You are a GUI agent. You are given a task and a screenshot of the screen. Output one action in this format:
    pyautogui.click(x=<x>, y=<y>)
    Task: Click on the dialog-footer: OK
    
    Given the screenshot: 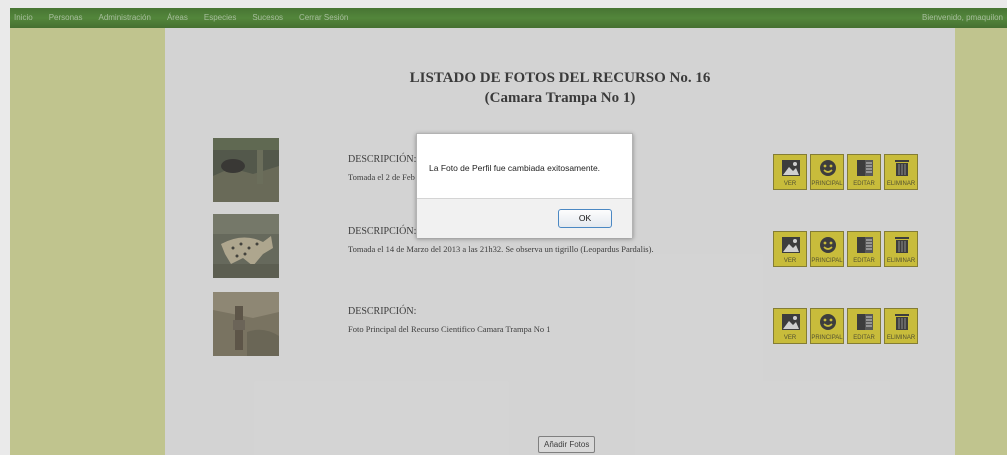 What is the action you would take?
    pyautogui.click(x=524, y=218)
    